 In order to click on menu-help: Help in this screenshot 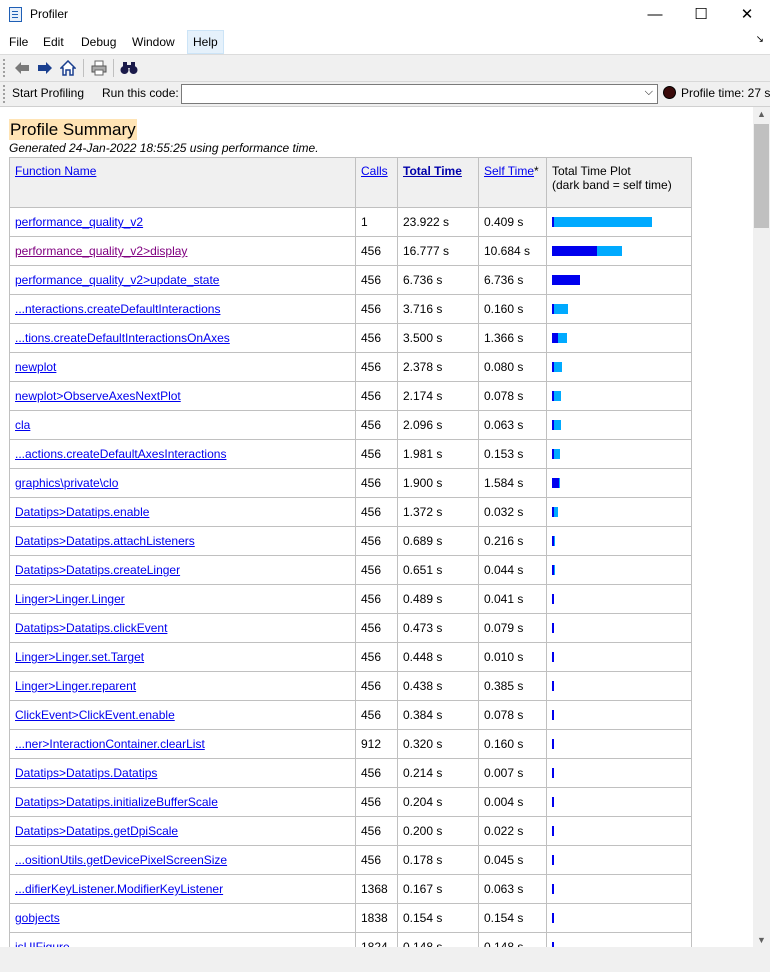, I will do `click(205, 42)`.